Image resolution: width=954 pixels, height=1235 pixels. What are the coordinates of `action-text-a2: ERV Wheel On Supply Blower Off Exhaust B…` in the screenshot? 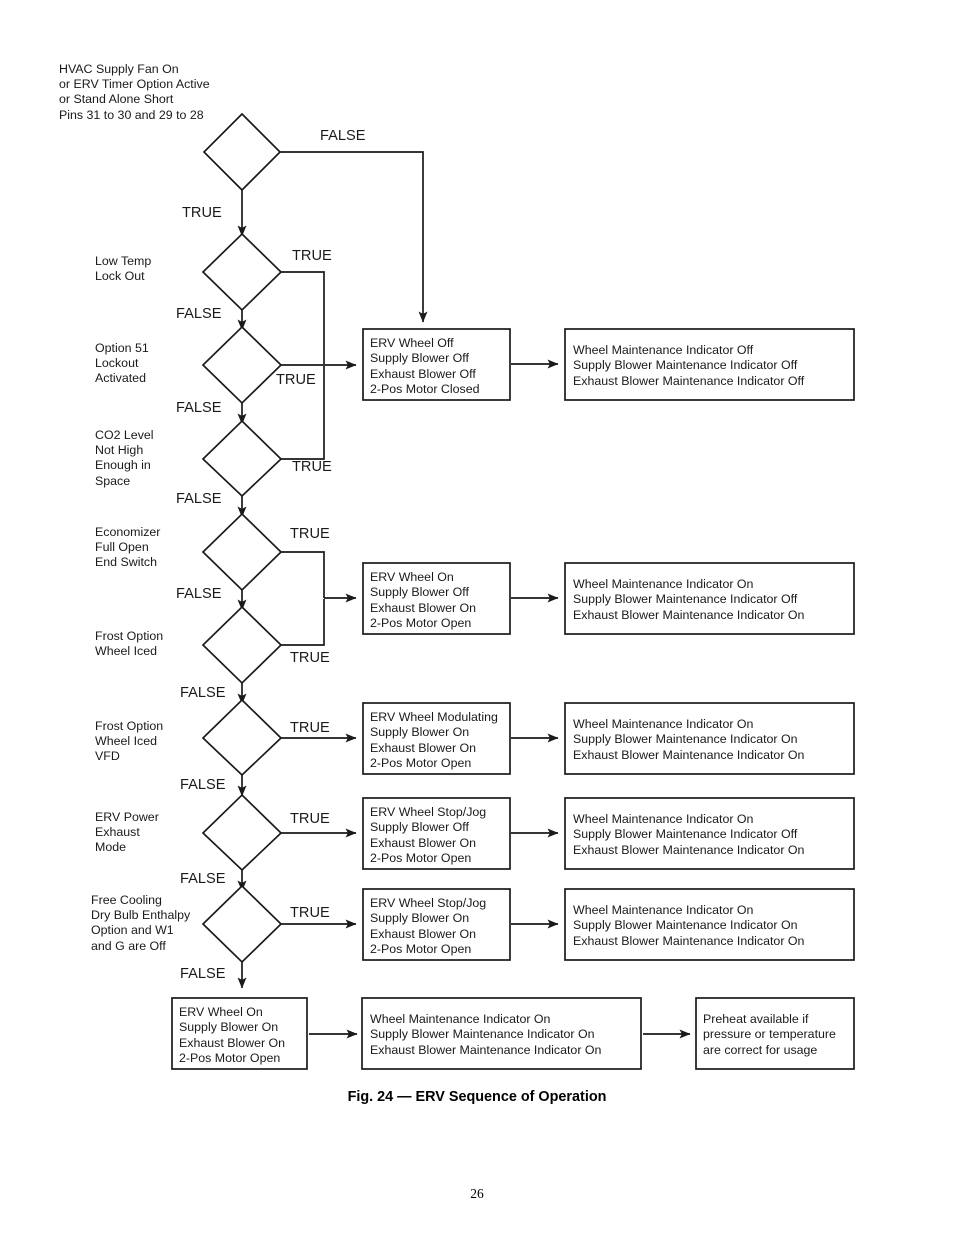 It's located at (423, 600).